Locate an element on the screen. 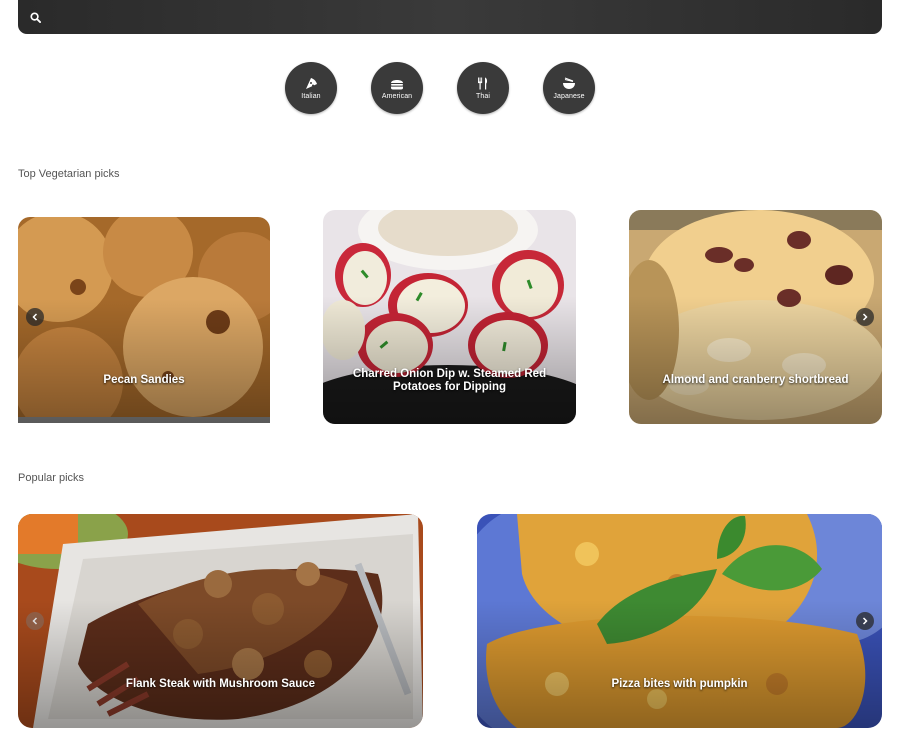 The image size is (905, 746). section-title-popular: Popular picks is located at coordinates (51, 478).